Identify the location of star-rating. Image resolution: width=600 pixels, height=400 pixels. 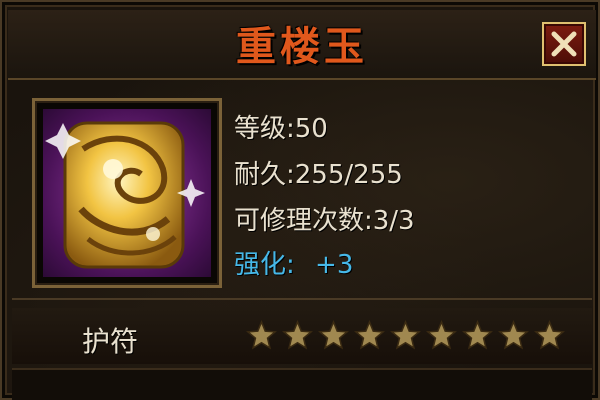
(405, 337).